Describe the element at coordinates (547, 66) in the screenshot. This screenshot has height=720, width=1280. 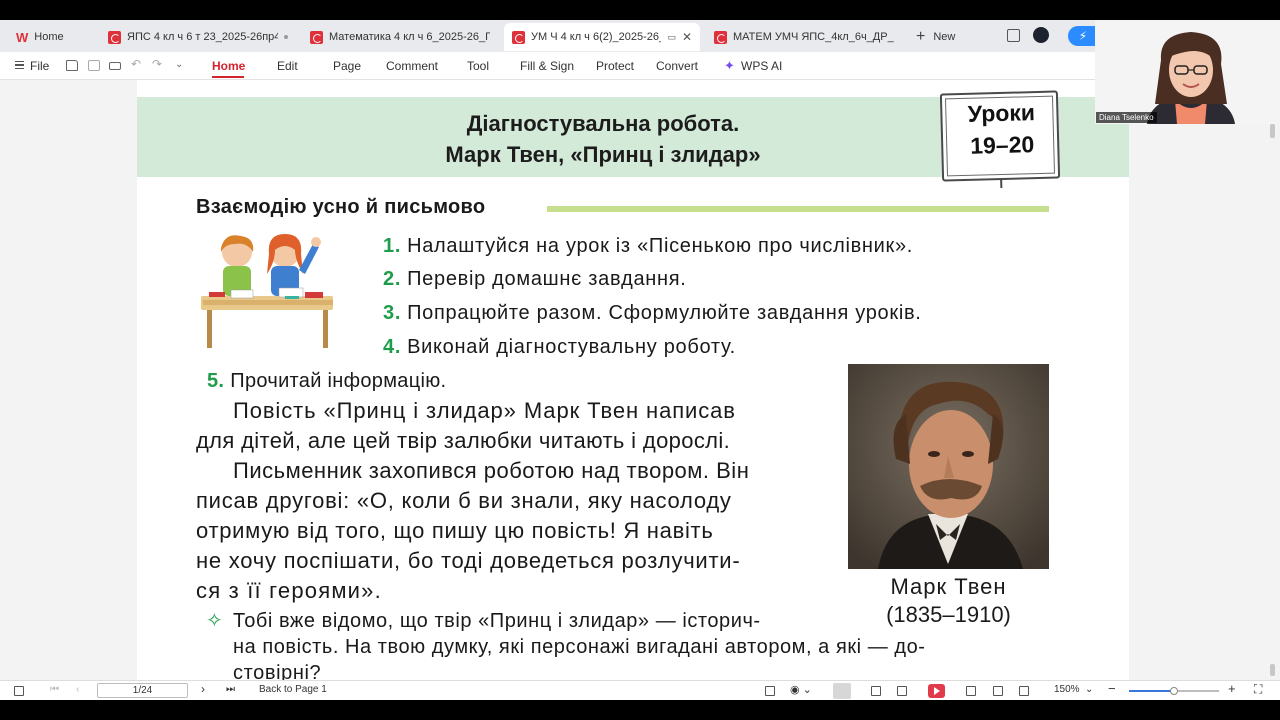
I see `menu-fill-sign: Fill & Sign` at that location.